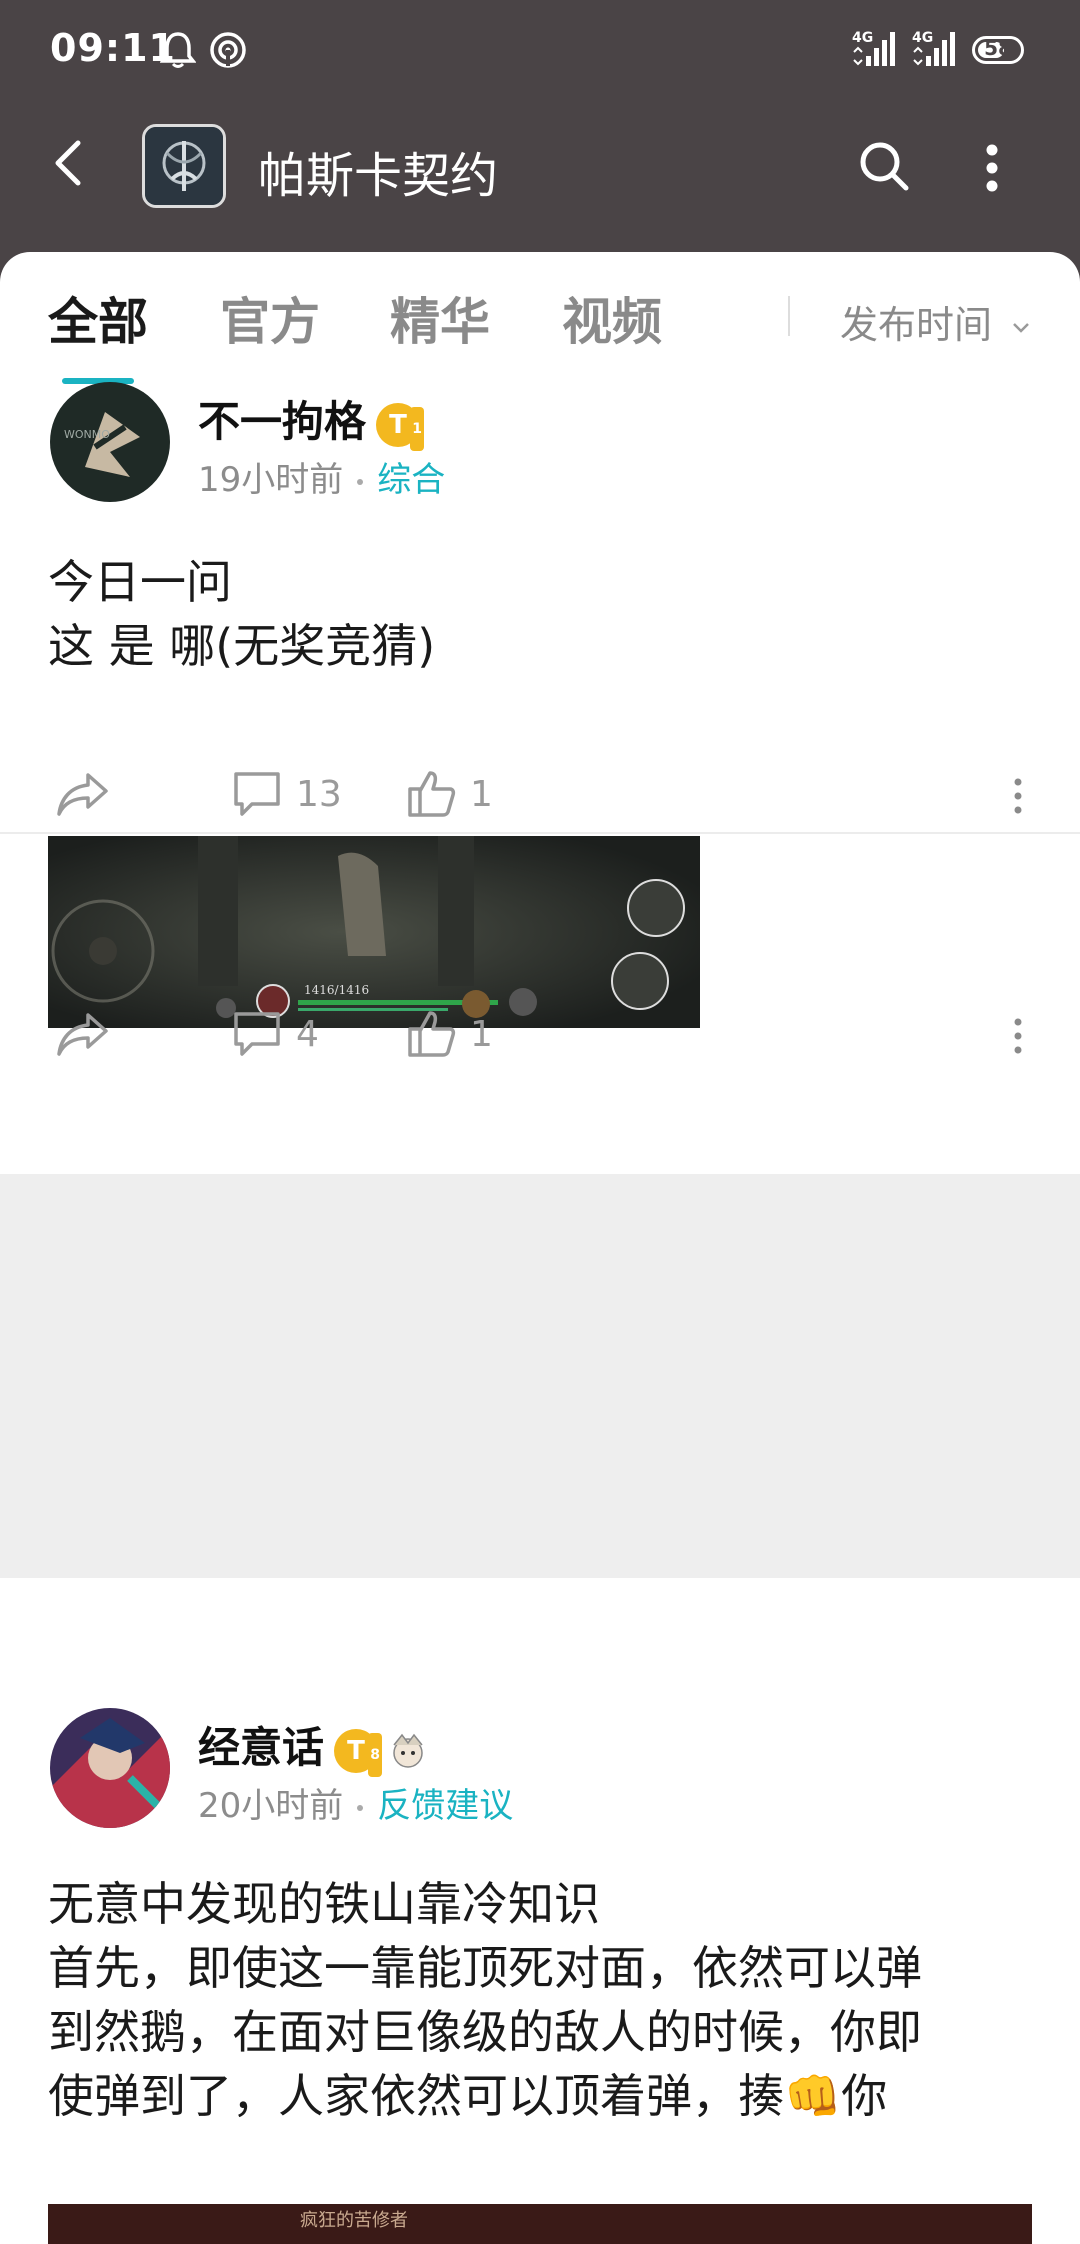 This screenshot has height=2244, width=1080. I want to click on avatar, so click(110, 1768).